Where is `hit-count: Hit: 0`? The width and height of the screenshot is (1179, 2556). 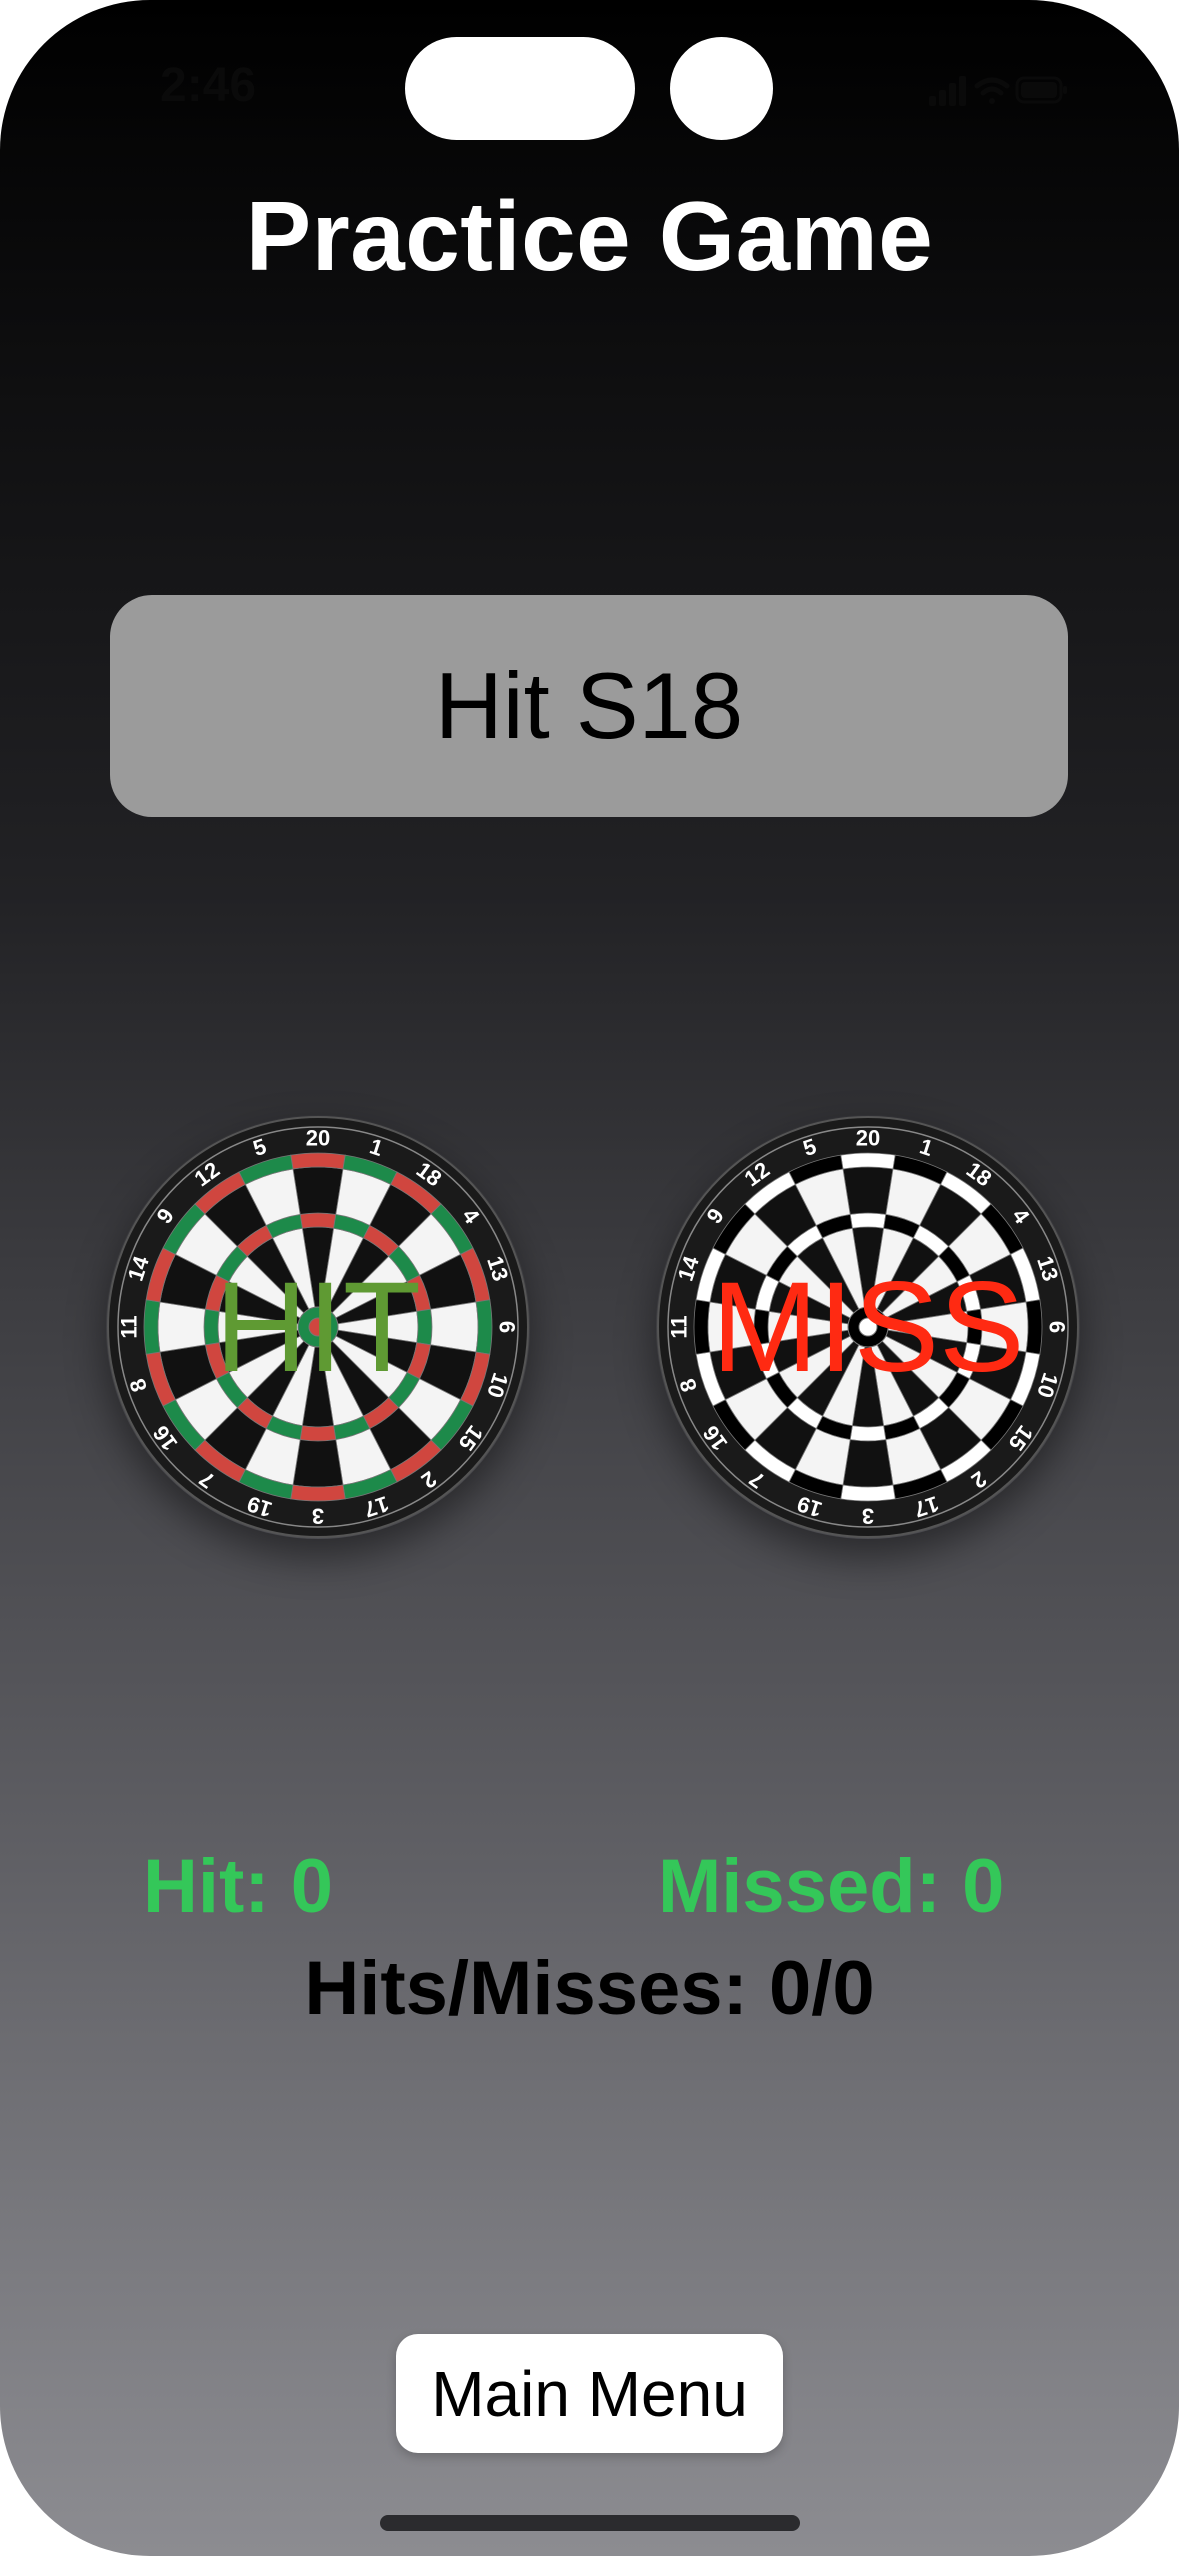
hit-count: Hit: 0 is located at coordinates (238, 1886).